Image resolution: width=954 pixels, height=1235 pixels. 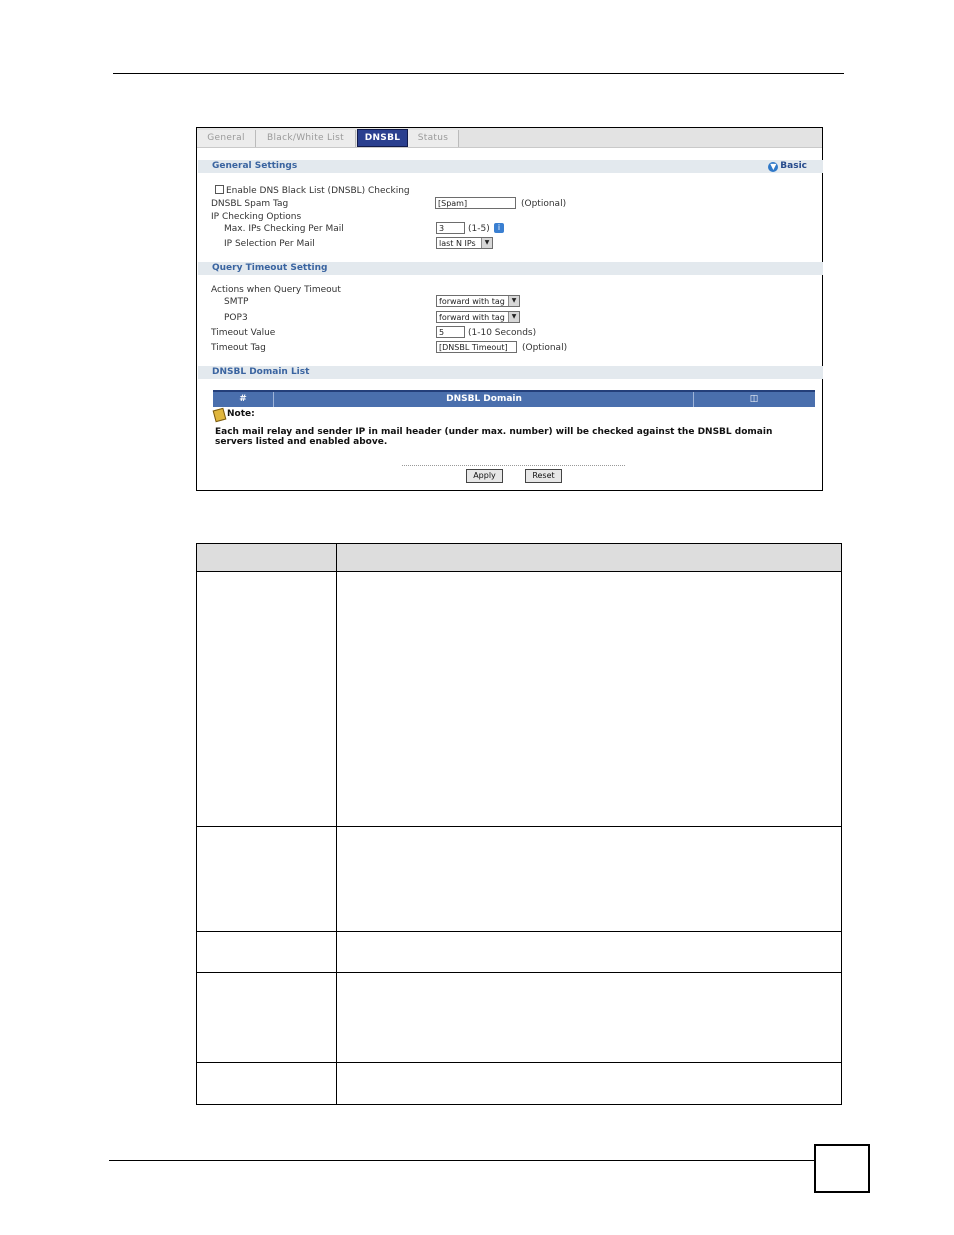 What do you see at coordinates (773, 167) in the screenshot?
I see `basic-arrow-icon: ▼` at bounding box center [773, 167].